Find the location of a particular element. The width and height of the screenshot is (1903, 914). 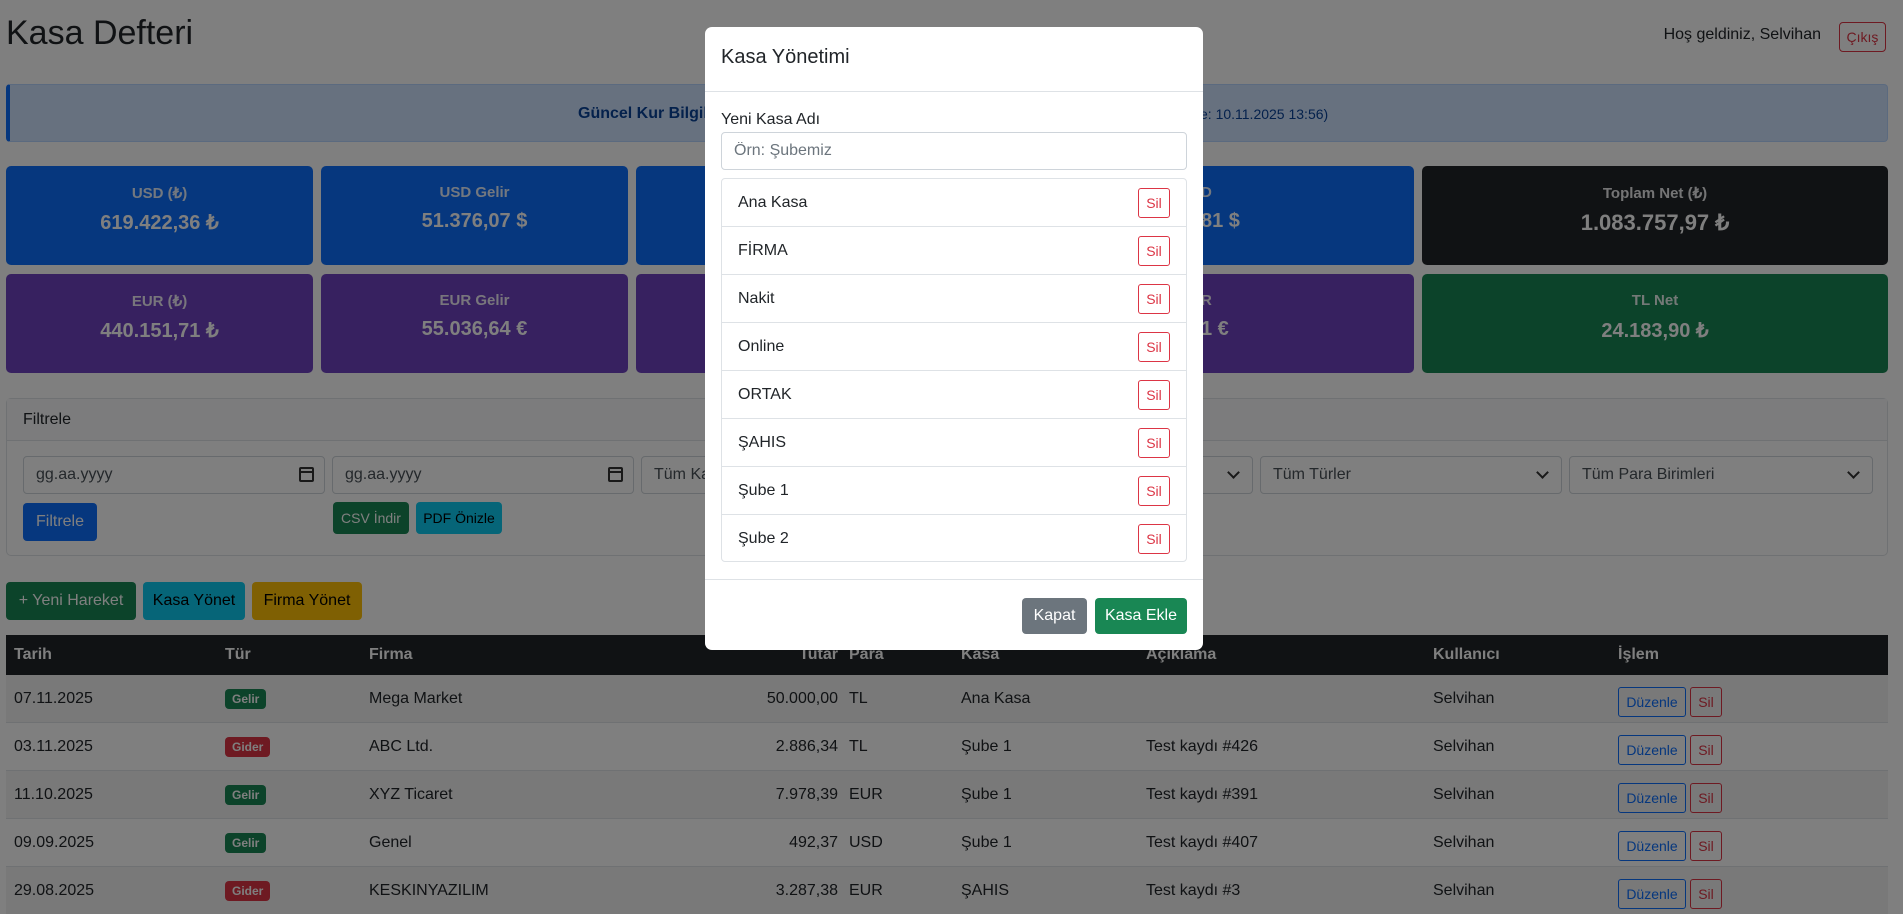

kasa-list-item: Şube 2 Sil is located at coordinates (954, 539).